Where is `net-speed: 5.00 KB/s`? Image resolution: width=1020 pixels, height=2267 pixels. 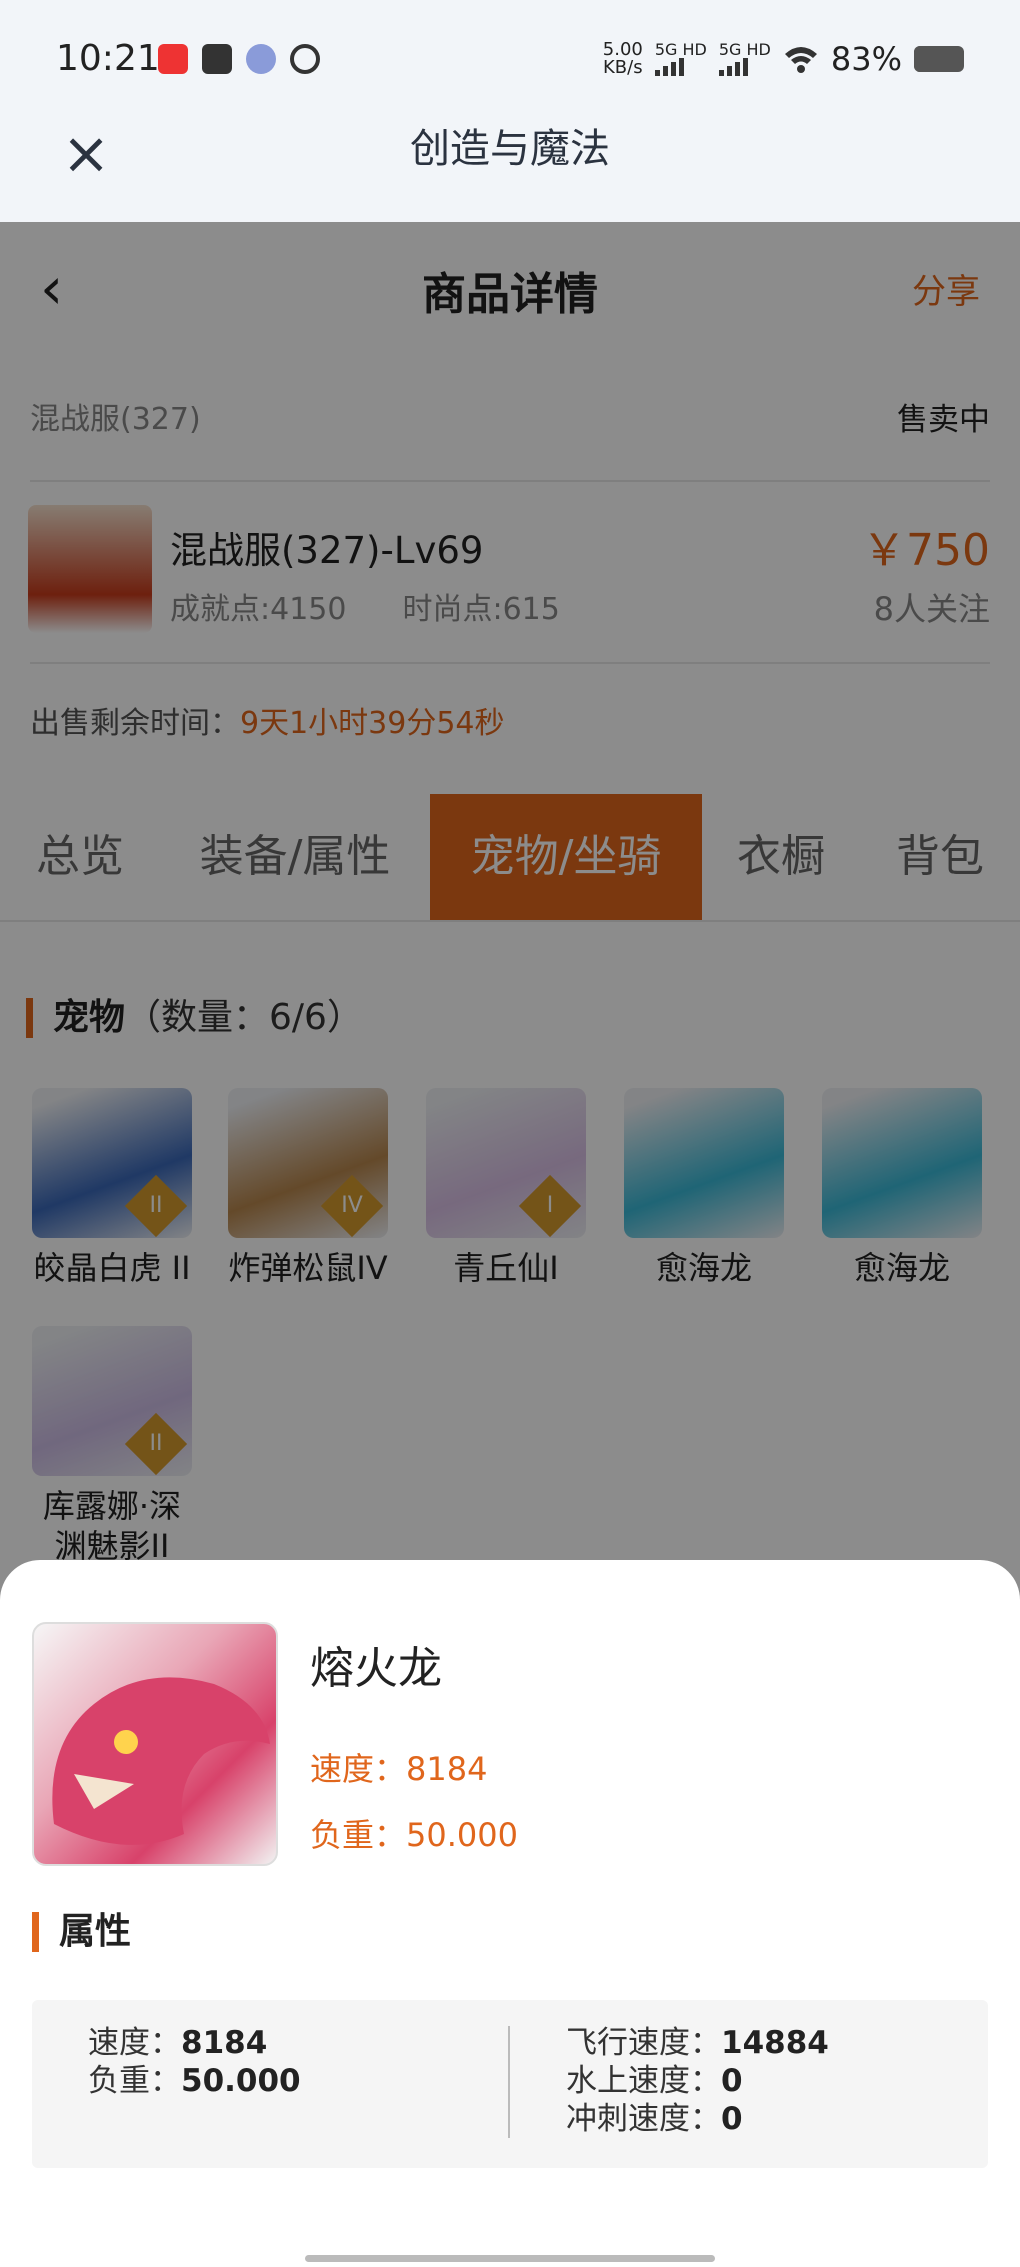 net-speed: 5.00 KB/s is located at coordinates (622, 58).